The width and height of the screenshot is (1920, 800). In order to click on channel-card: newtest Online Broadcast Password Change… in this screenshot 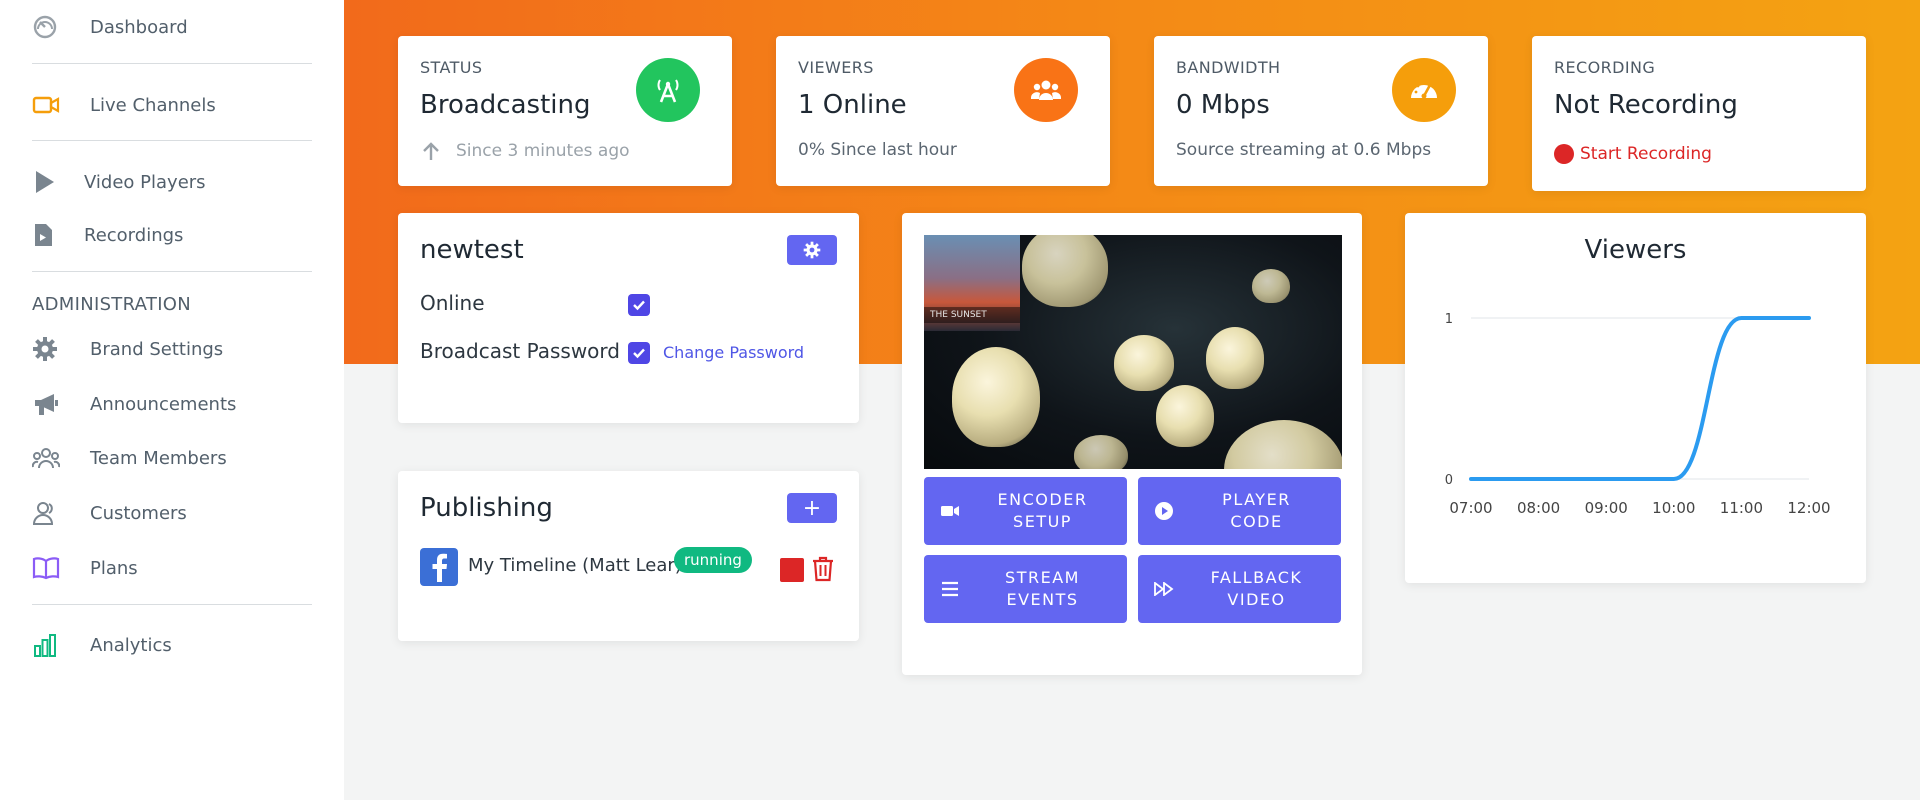, I will do `click(628, 318)`.